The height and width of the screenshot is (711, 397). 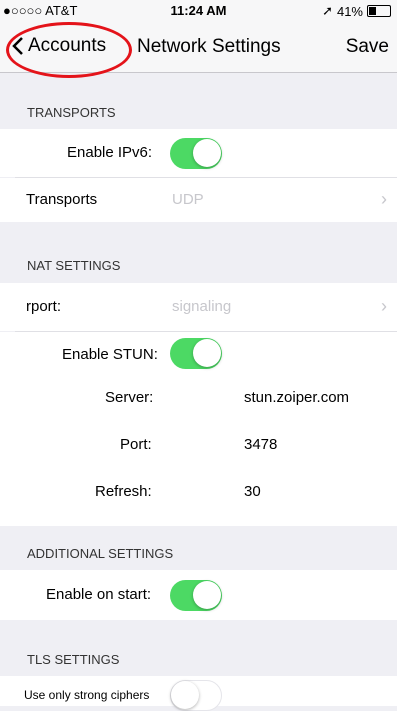 I want to click on enable-stun-toggle, so click(x=196, y=353).